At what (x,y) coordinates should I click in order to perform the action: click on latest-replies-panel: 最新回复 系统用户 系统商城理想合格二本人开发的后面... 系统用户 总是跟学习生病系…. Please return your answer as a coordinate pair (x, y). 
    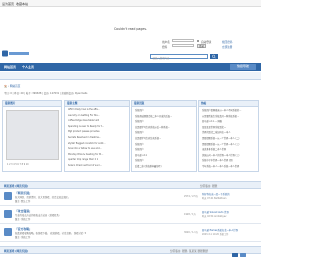
    Looking at the image, I should click on (164, 136).